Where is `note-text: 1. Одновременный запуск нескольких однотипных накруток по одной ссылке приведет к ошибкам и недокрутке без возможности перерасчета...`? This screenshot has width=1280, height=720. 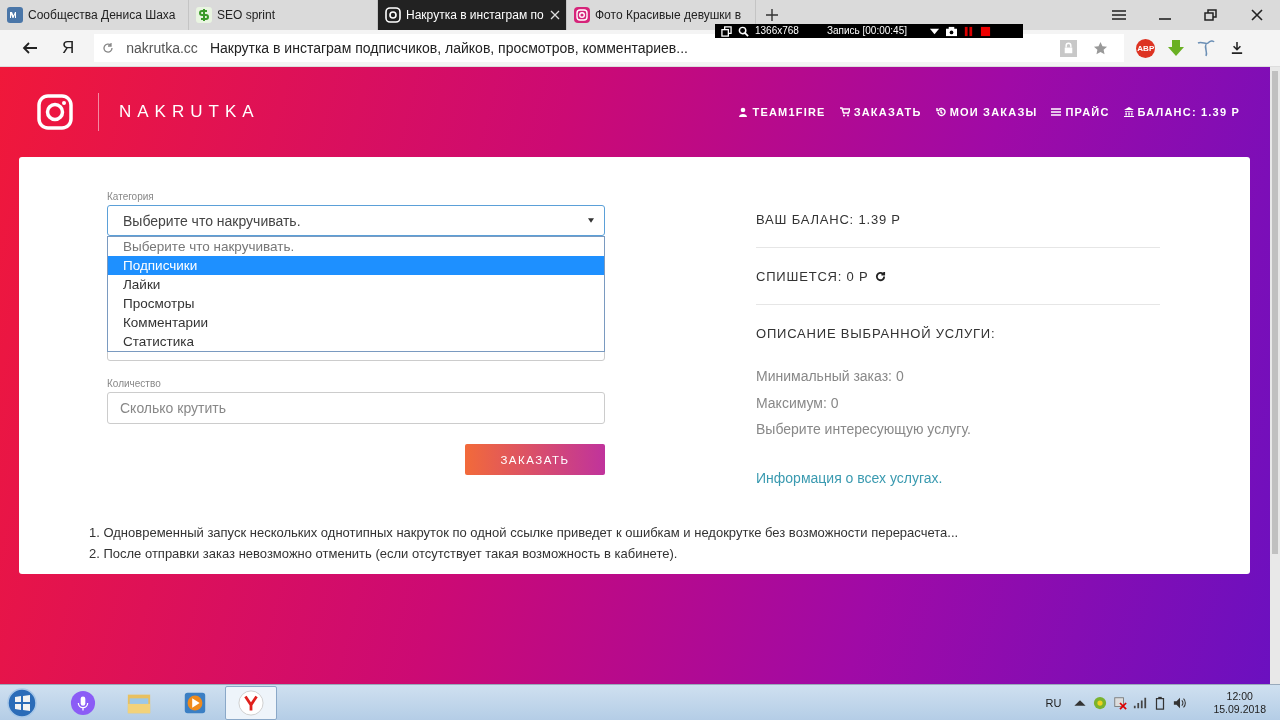
note-text: 1. Одновременный запуск нескольких однотипных накруток по одной ссылке приведет к ошибкам и недокрутке без возможности перерасчета... is located at coordinates (524, 532).